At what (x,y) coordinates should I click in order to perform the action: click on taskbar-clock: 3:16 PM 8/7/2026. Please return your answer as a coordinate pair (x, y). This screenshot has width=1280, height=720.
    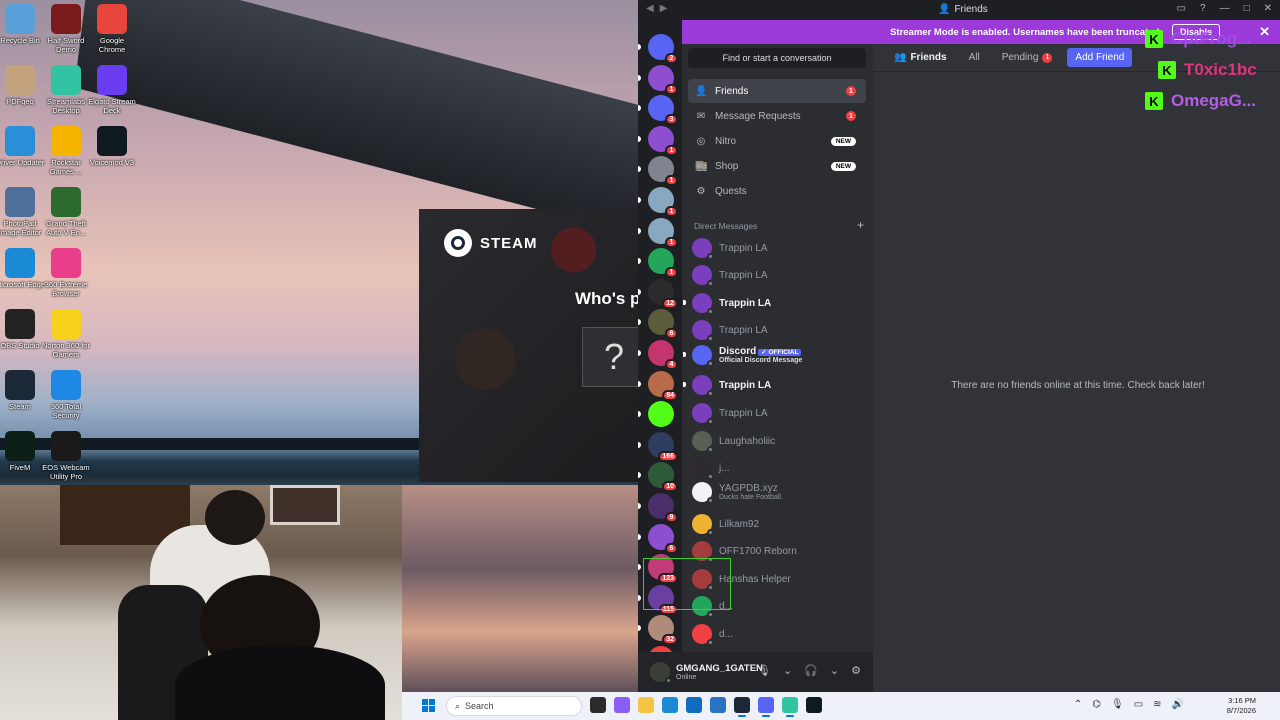
    Looking at the image, I should click on (1241, 706).